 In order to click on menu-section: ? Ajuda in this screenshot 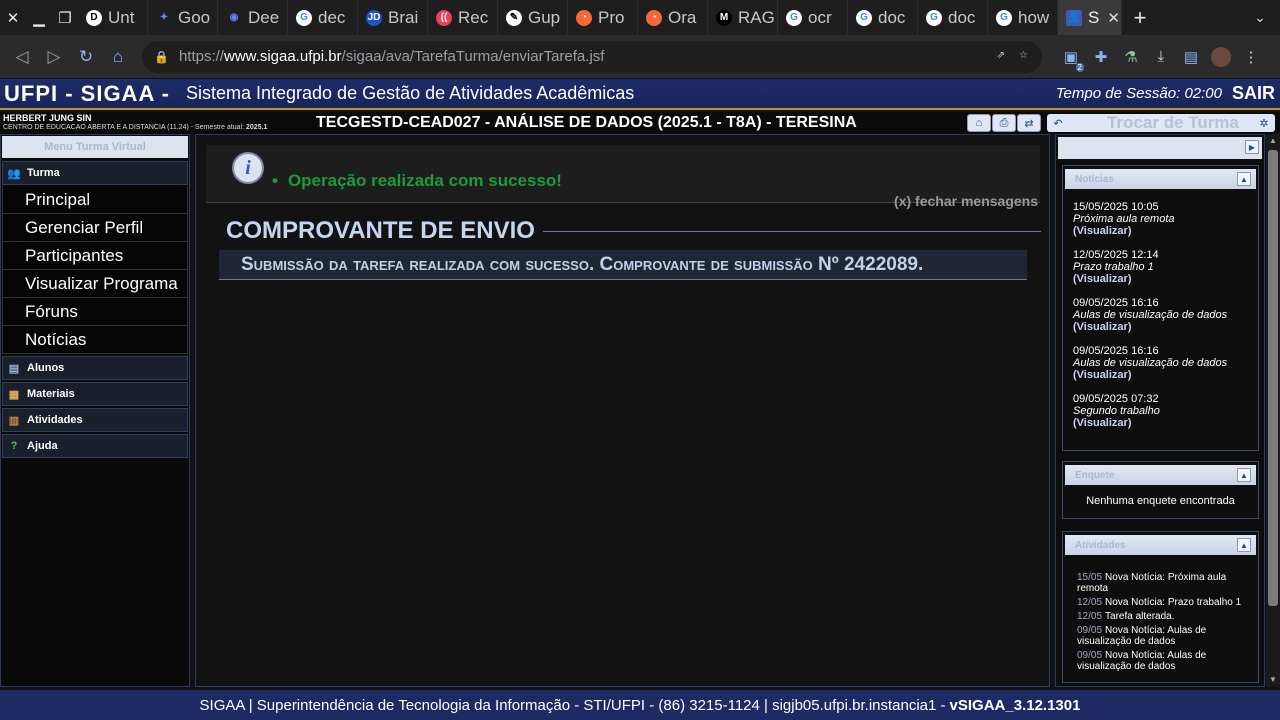, I will do `click(95, 446)`.